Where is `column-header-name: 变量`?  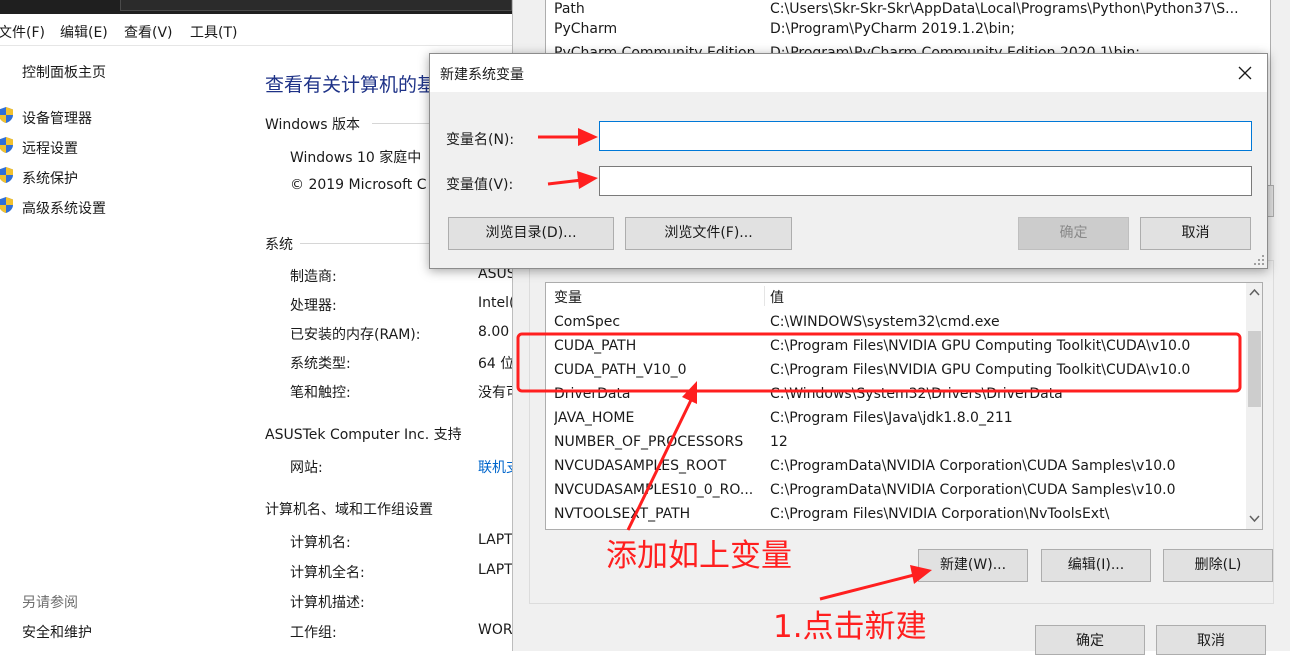
column-header-name: 变量 is located at coordinates (658, 298).